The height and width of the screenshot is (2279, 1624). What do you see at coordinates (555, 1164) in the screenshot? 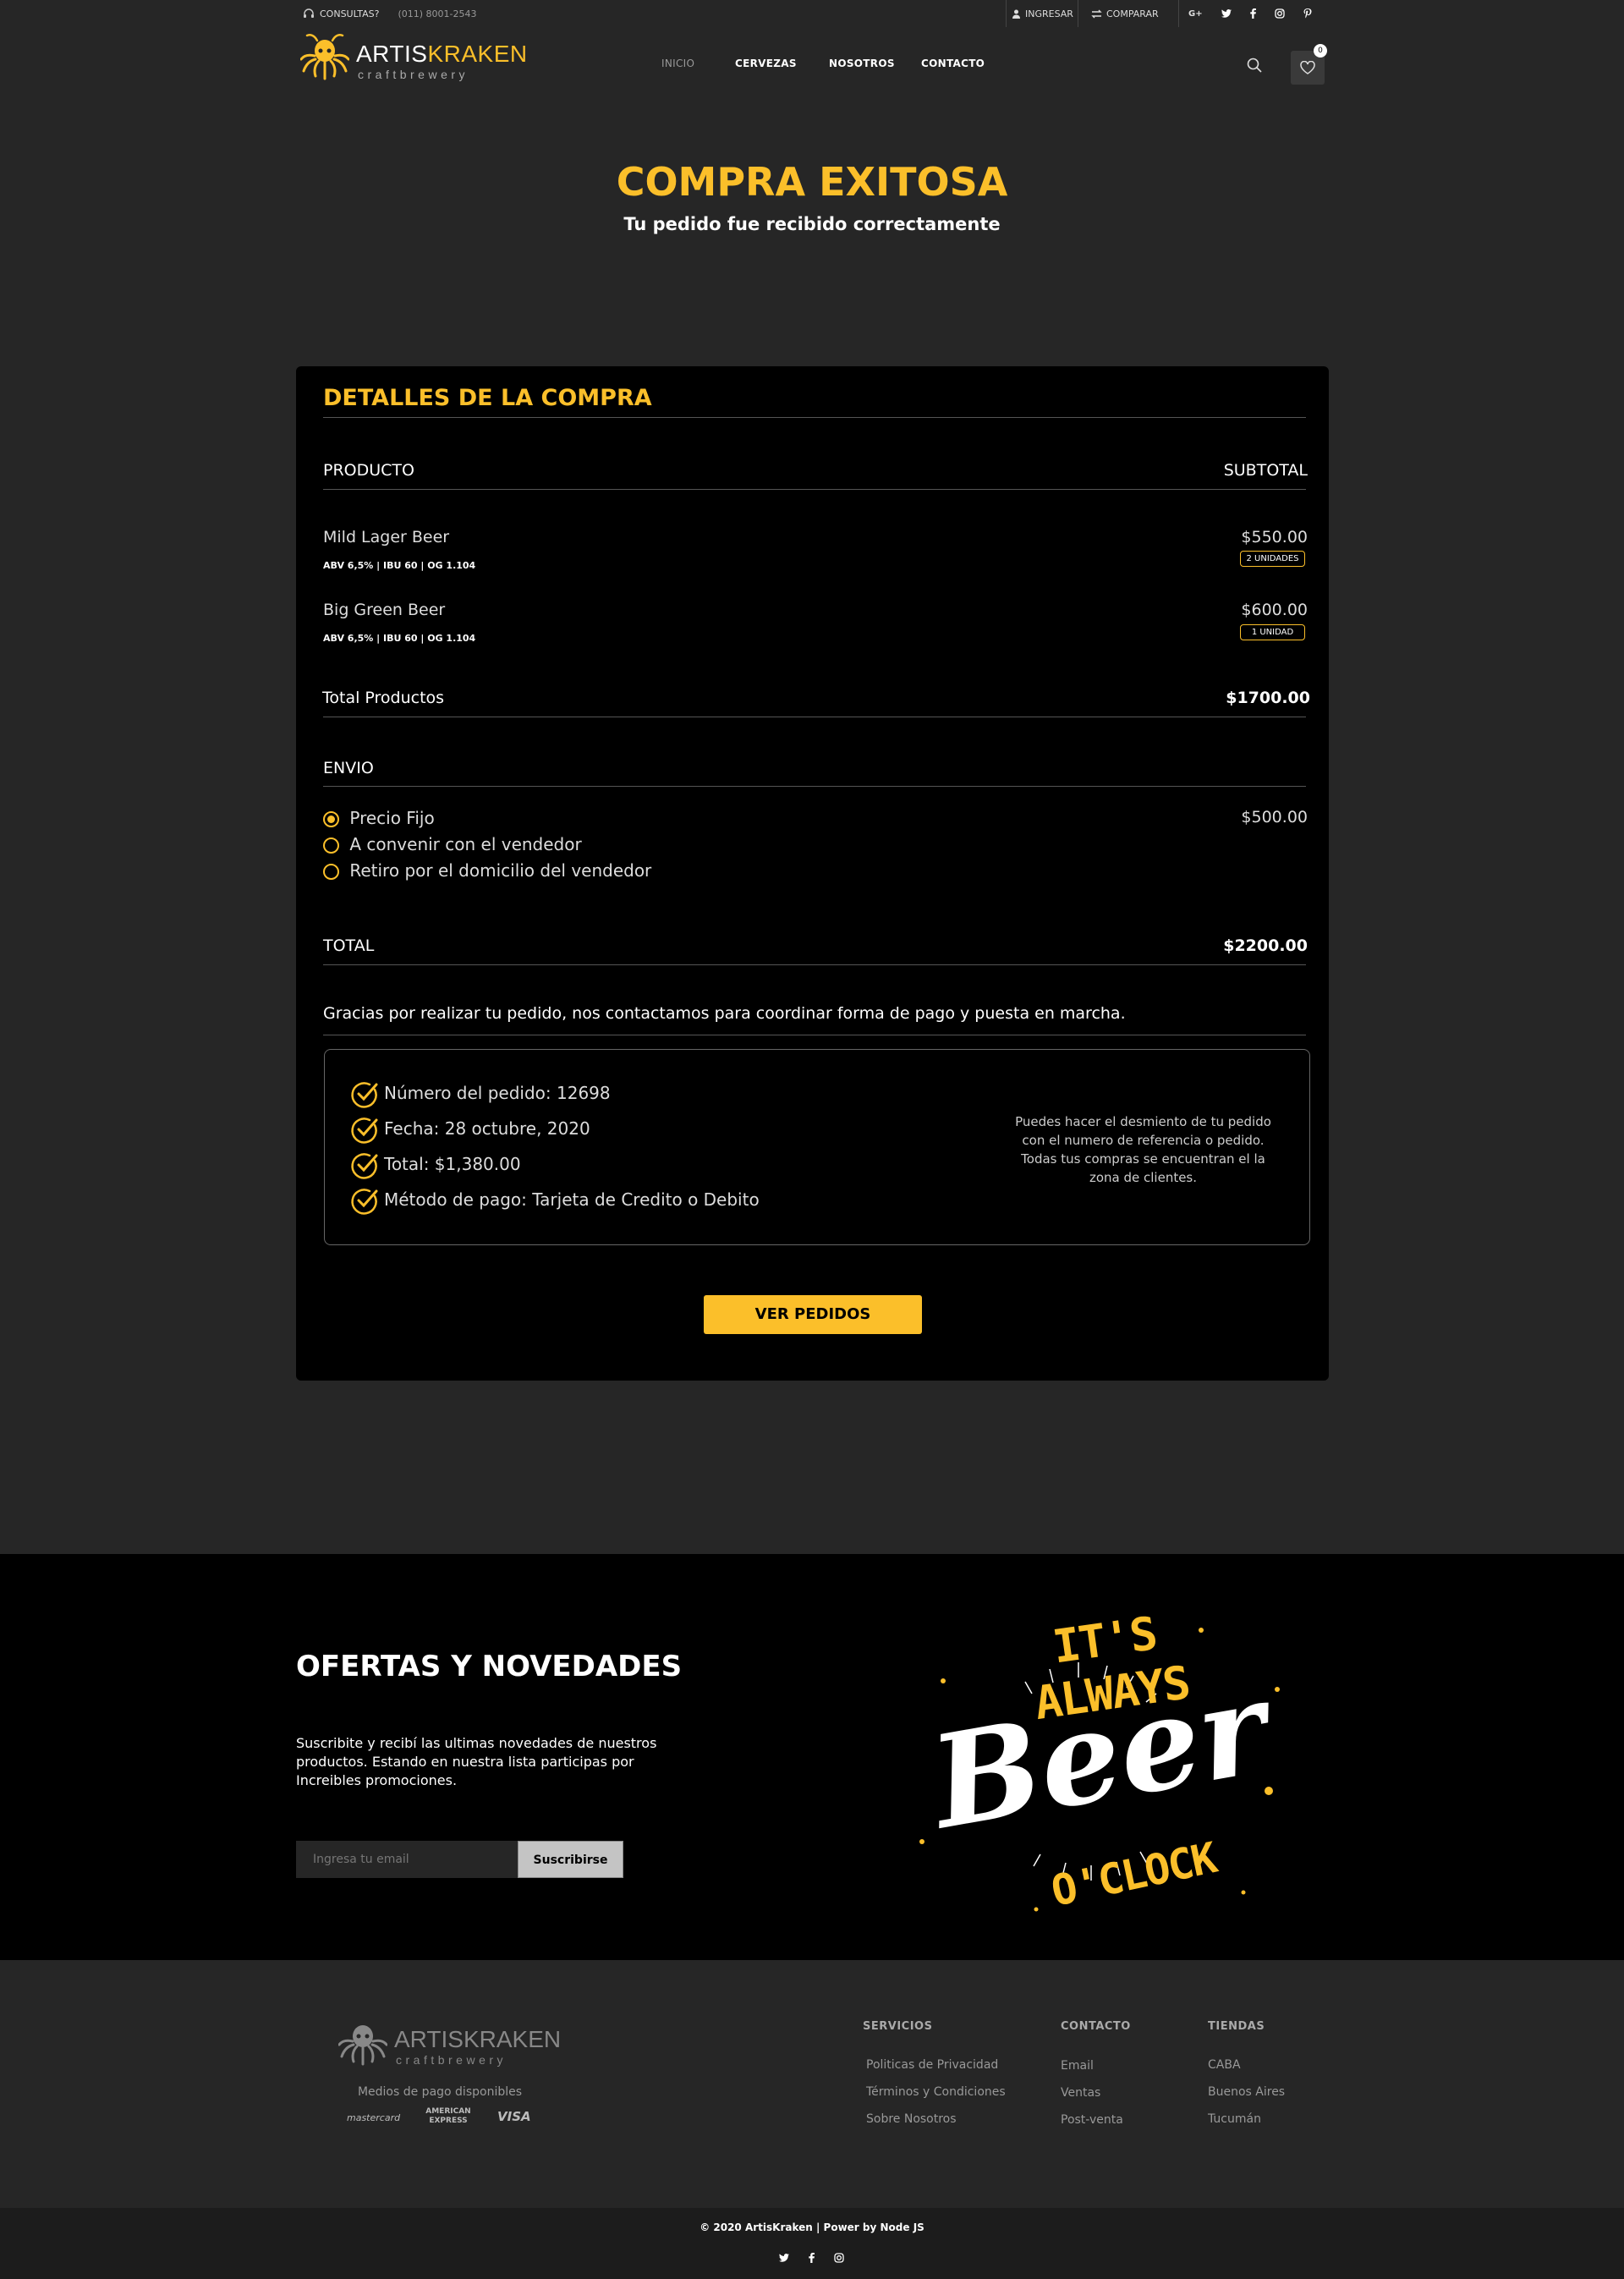
I see `order-info-item: Total: $1,380.00` at bounding box center [555, 1164].